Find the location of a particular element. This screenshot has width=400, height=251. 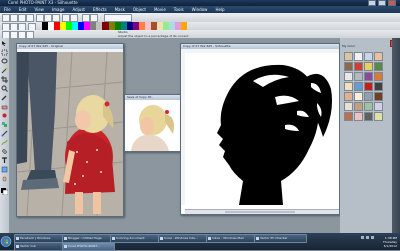

menu-edit: Edit is located at coordinates (23, 9).